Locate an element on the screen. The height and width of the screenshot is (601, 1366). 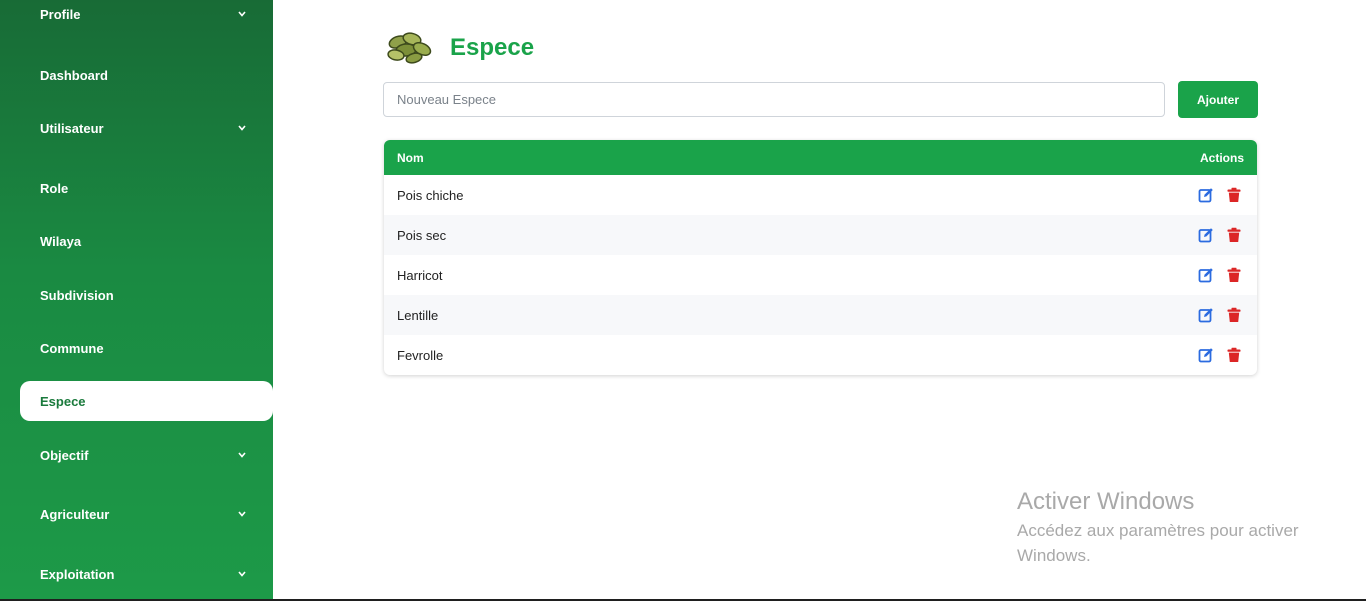
table-row: Fevrolle is located at coordinates (820, 355).